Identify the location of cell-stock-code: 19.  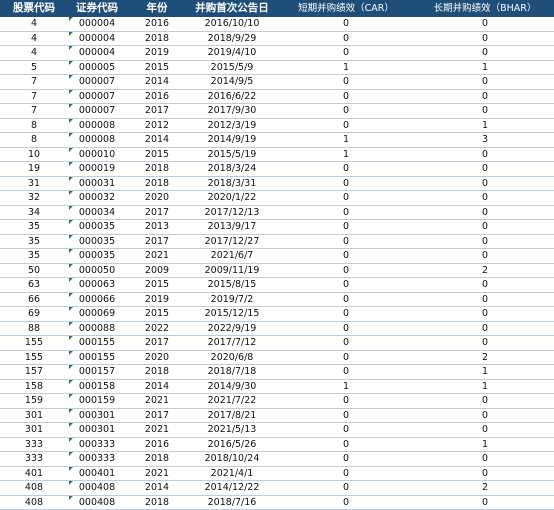
(34, 169).